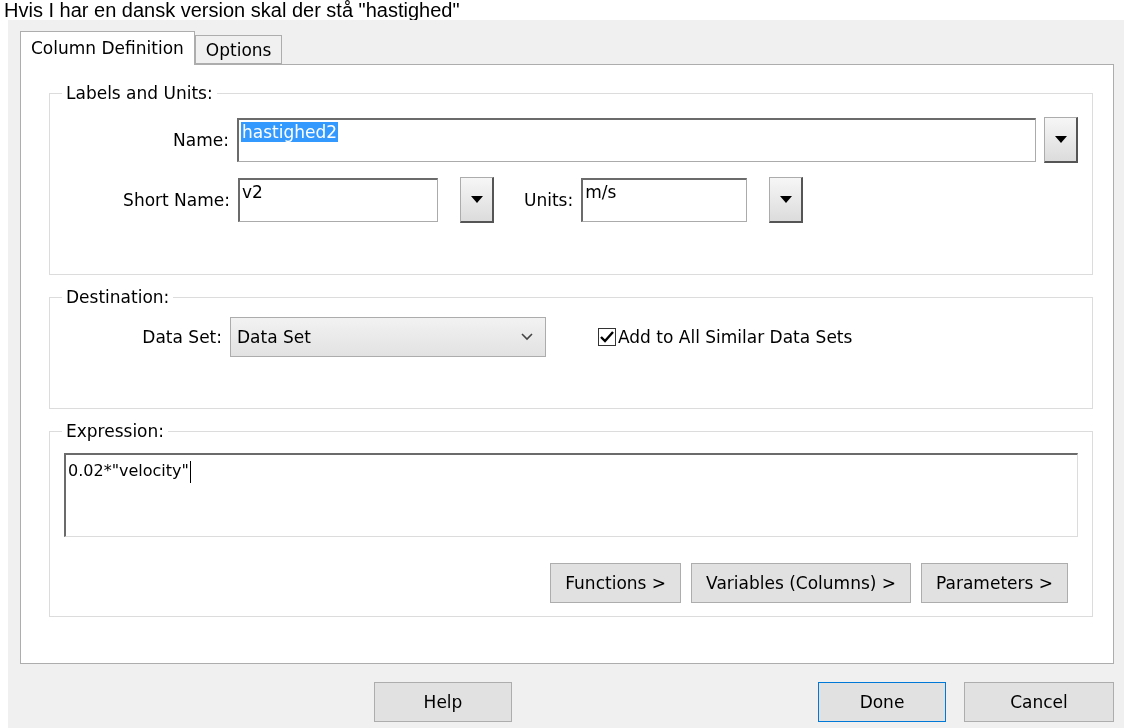 The image size is (1132, 728). What do you see at coordinates (1039, 702) in the screenshot?
I see `dialog-button: Cancel` at bounding box center [1039, 702].